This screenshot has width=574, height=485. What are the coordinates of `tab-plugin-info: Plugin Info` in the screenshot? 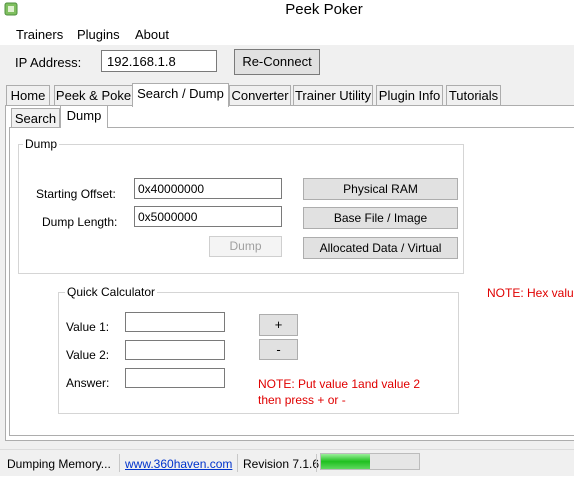 It's located at (409, 95).